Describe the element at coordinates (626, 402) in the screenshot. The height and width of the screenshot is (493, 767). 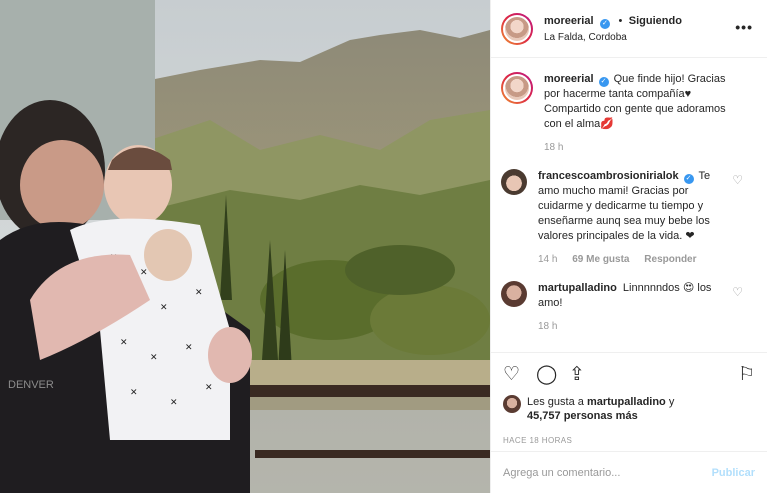
I see `liked-by-user: martupalladino` at that location.